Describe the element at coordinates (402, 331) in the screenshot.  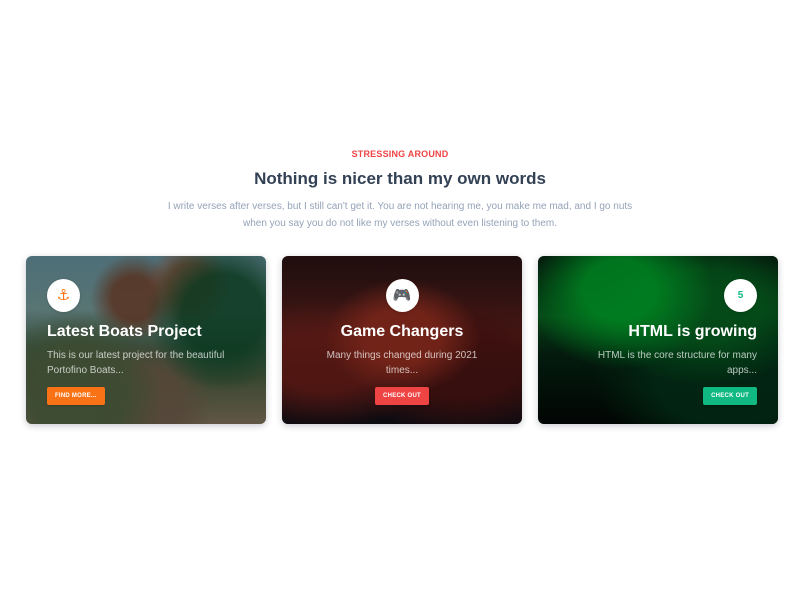
I see `card-title: Game Changers` at that location.